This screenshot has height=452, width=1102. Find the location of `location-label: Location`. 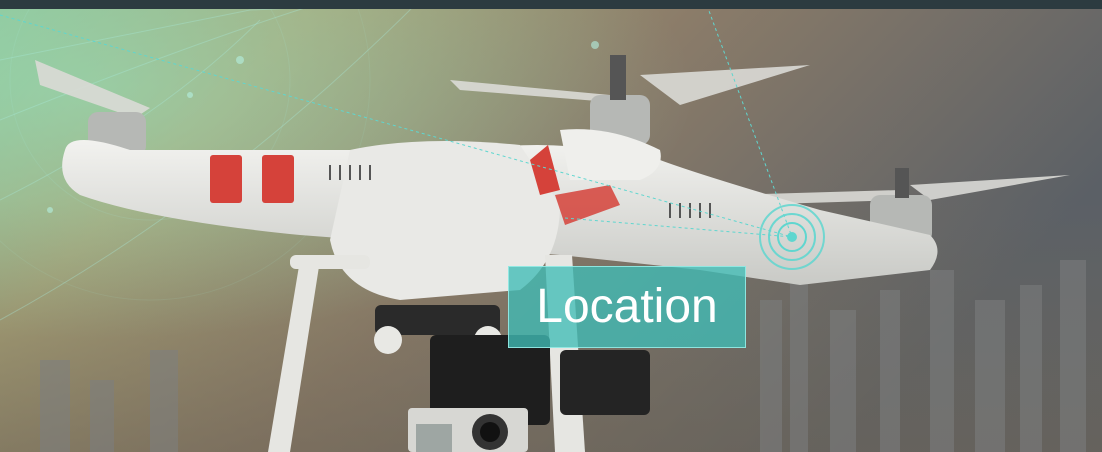

location-label: Location is located at coordinates (627, 307).